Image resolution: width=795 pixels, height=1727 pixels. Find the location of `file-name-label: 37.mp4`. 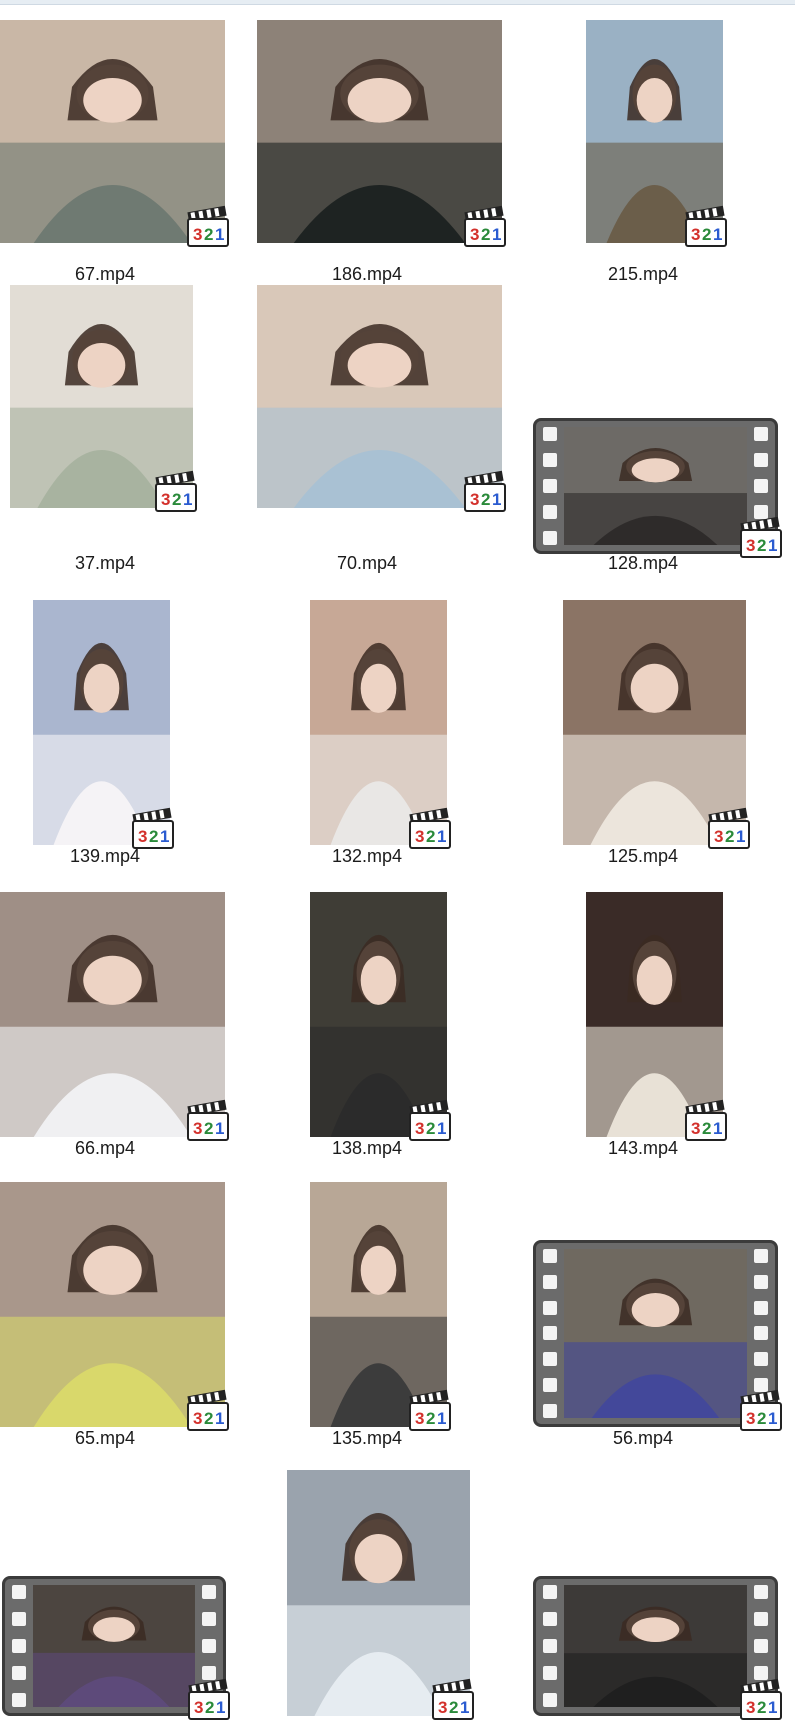

file-name-label: 37.mp4 is located at coordinates (112, 563).